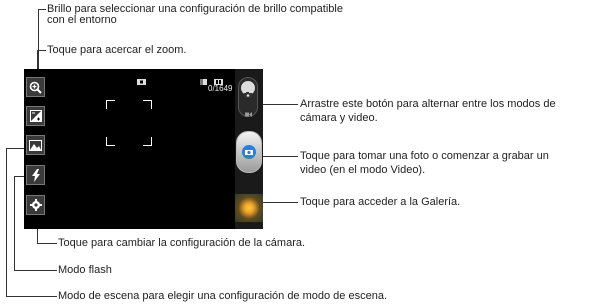 The height and width of the screenshot is (304, 589). Describe the element at coordinates (31, 296) in the screenshot. I see `leader-scene-bottom` at that location.